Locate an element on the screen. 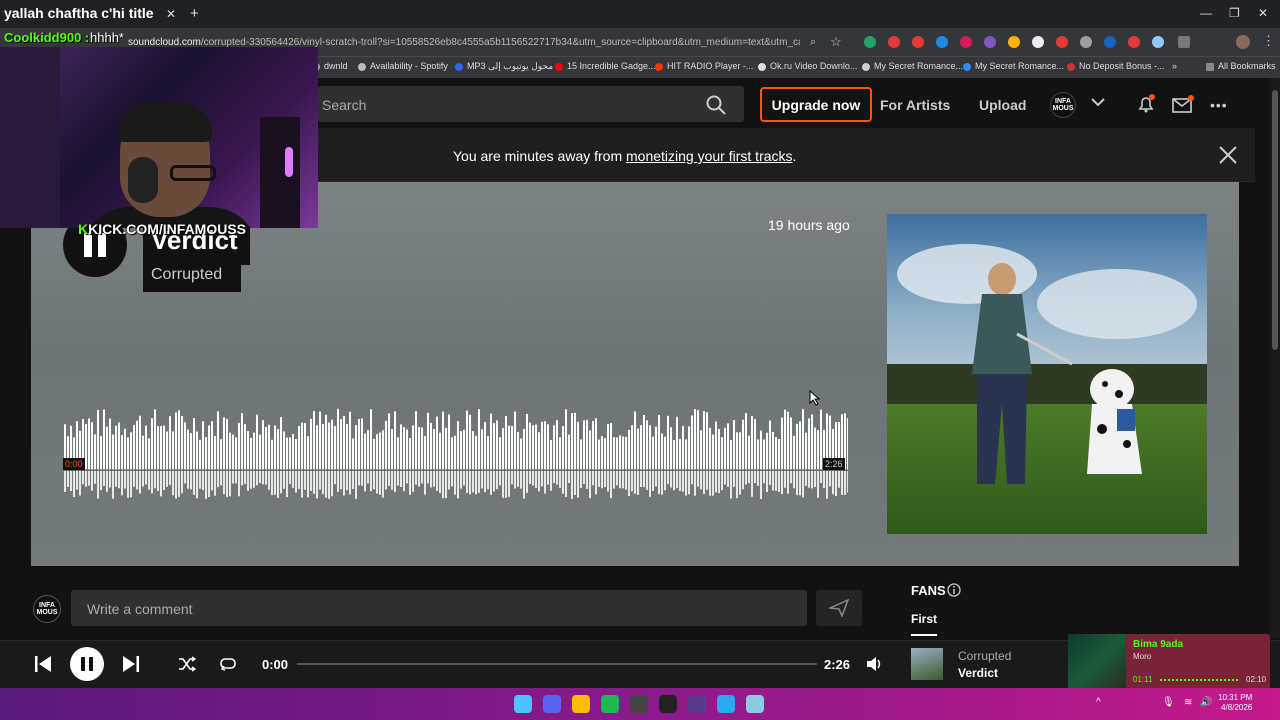 This screenshot has width=1280, height=720. tab-close-icon: ✕ is located at coordinates (171, 14).